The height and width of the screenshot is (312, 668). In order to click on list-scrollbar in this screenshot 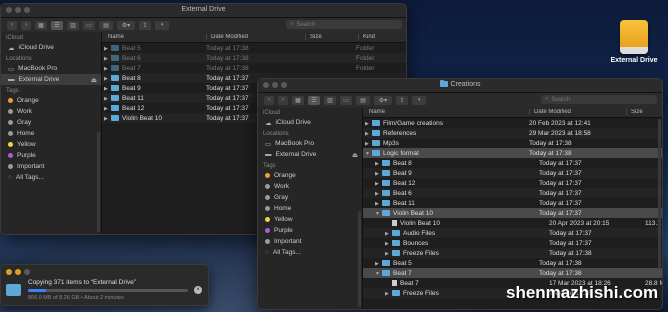, I will do `click(659, 194)`.